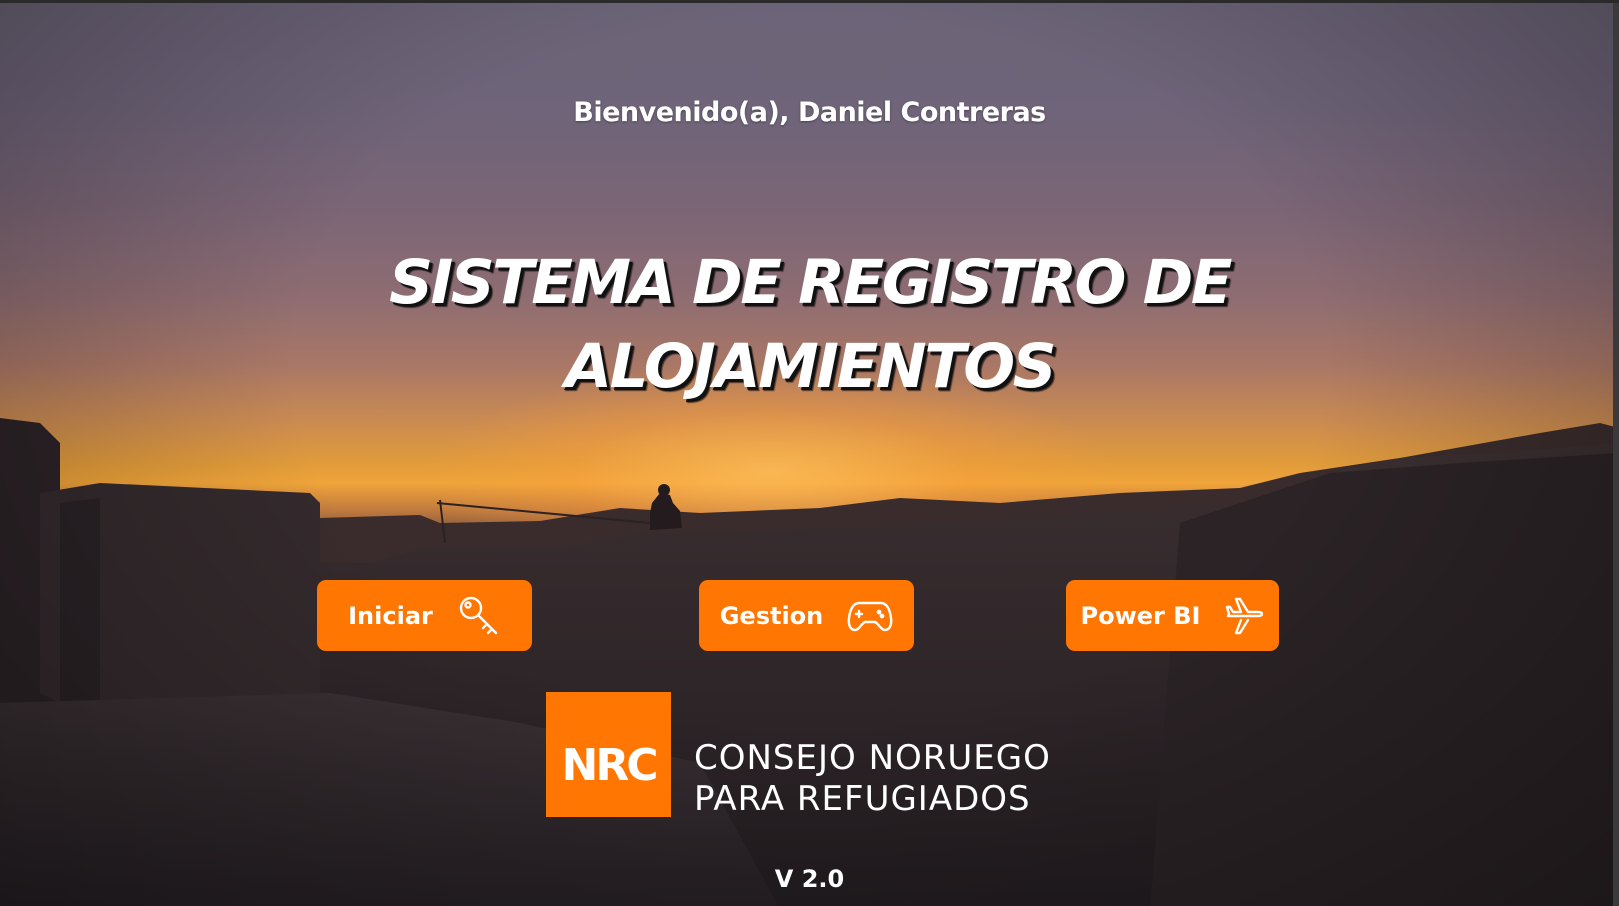 The width and height of the screenshot is (1619, 906). What do you see at coordinates (1140, 615) in the screenshot?
I see `power-bi-button-label: Power BI` at bounding box center [1140, 615].